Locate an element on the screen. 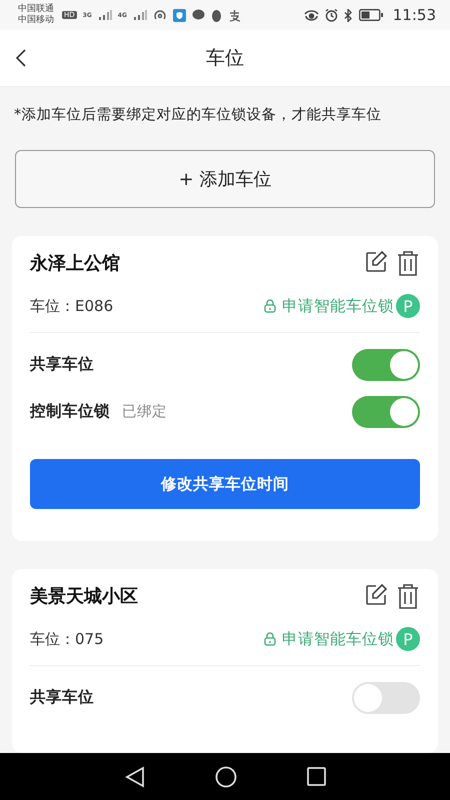 The height and width of the screenshot is (800, 450). edit-time-button: 修改共享车位时间 is located at coordinates (225, 484).